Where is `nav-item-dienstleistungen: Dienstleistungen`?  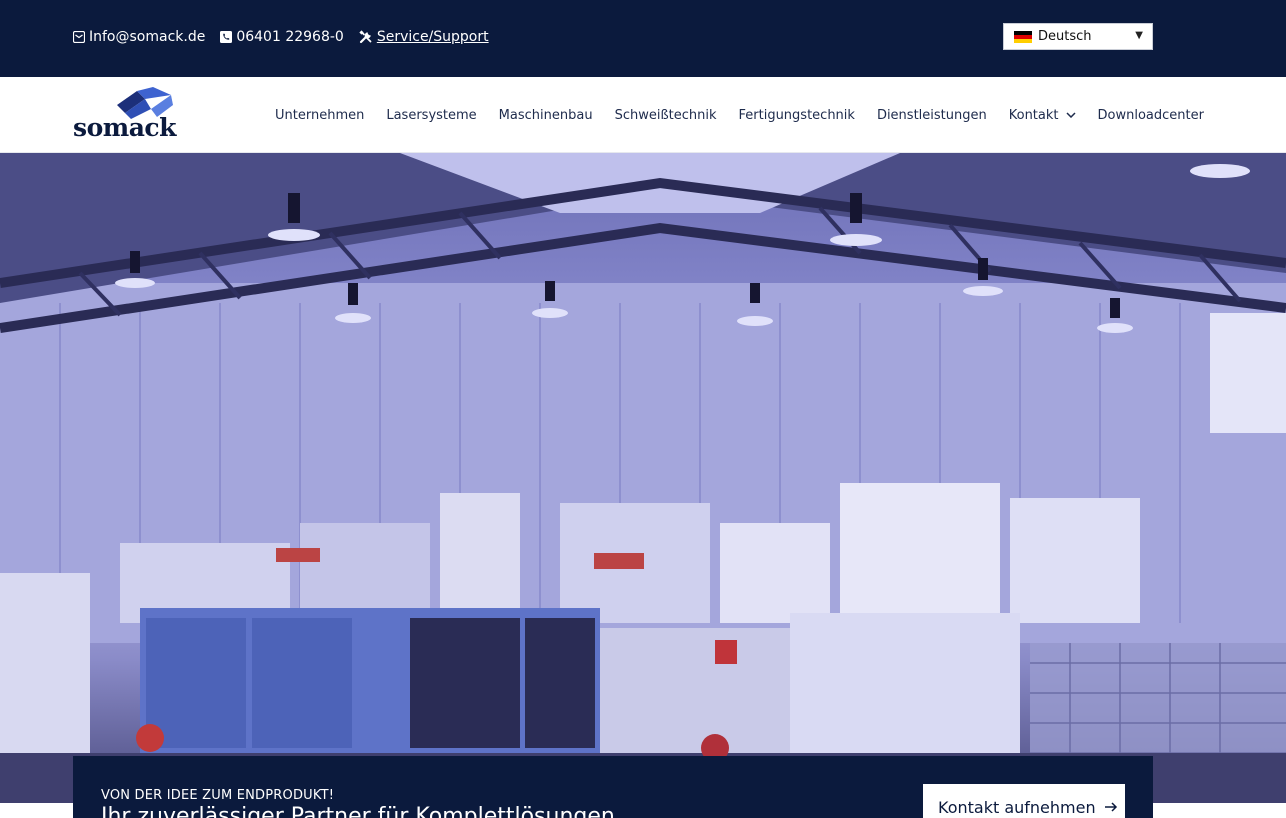 nav-item-dienstleistungen: Dienstleistungen is located at coordinates (932, 115).